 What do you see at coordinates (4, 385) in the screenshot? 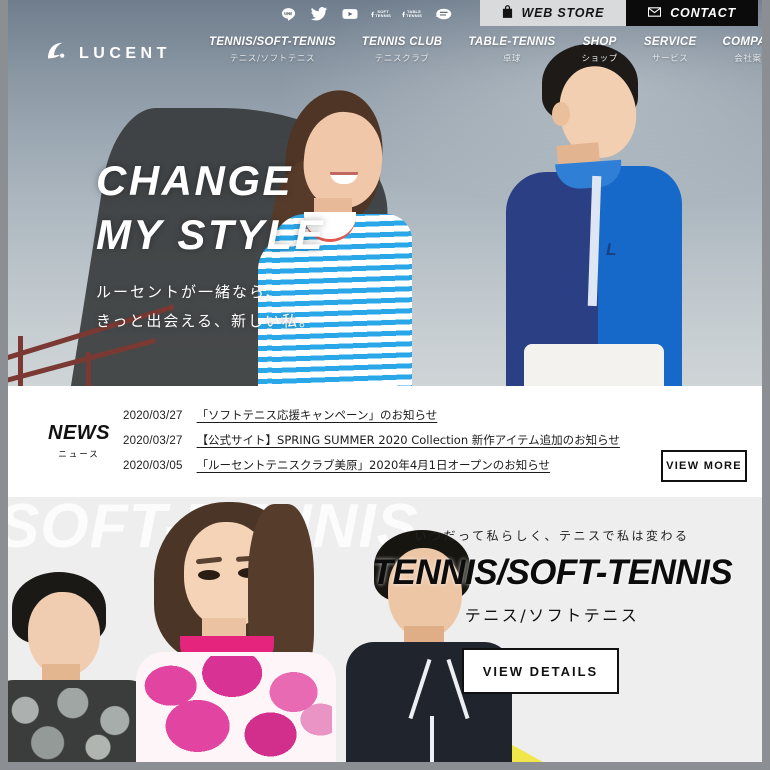
I see `page-left-gutter` at bounding box center [4, 385].